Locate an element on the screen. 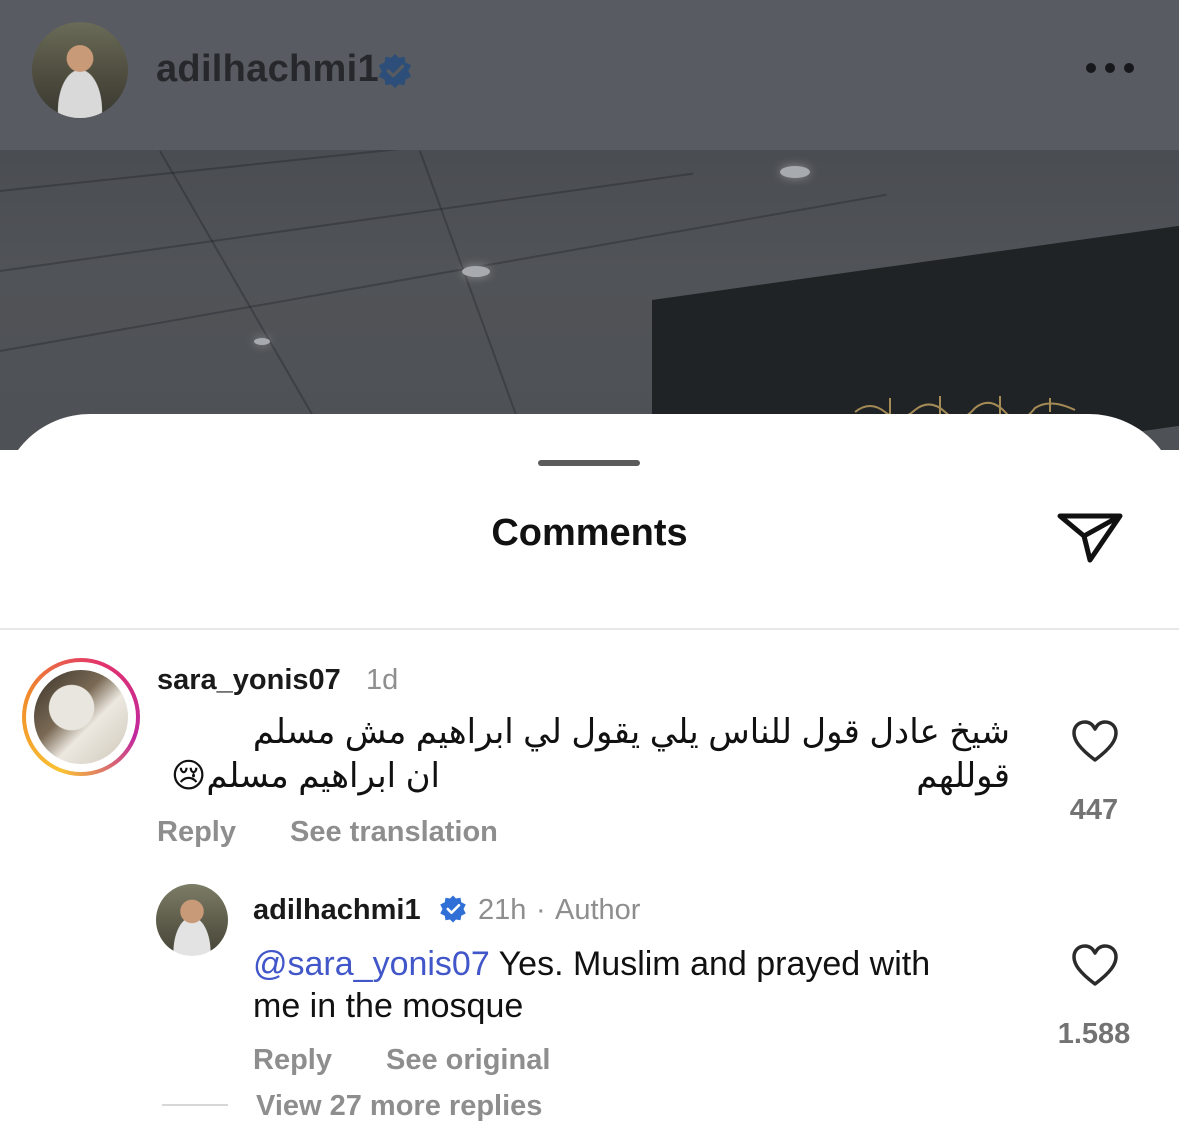 The image size is (1179, 1145). sheet-divider is located at coordinates (589, 629).